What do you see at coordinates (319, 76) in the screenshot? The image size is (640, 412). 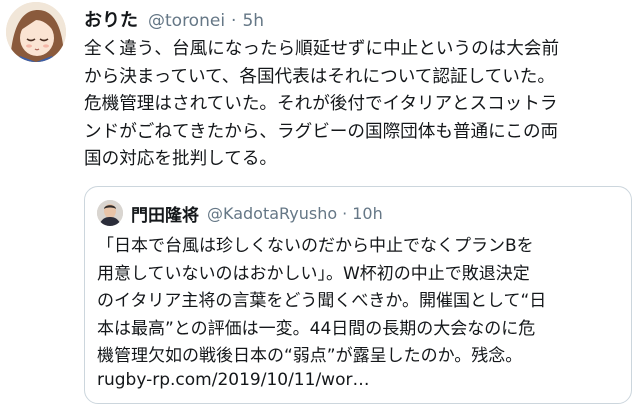 I see `tweet-text-line: から決まっていて、各国代表はそれについて認証していた。` at bounding box center [319, 76].